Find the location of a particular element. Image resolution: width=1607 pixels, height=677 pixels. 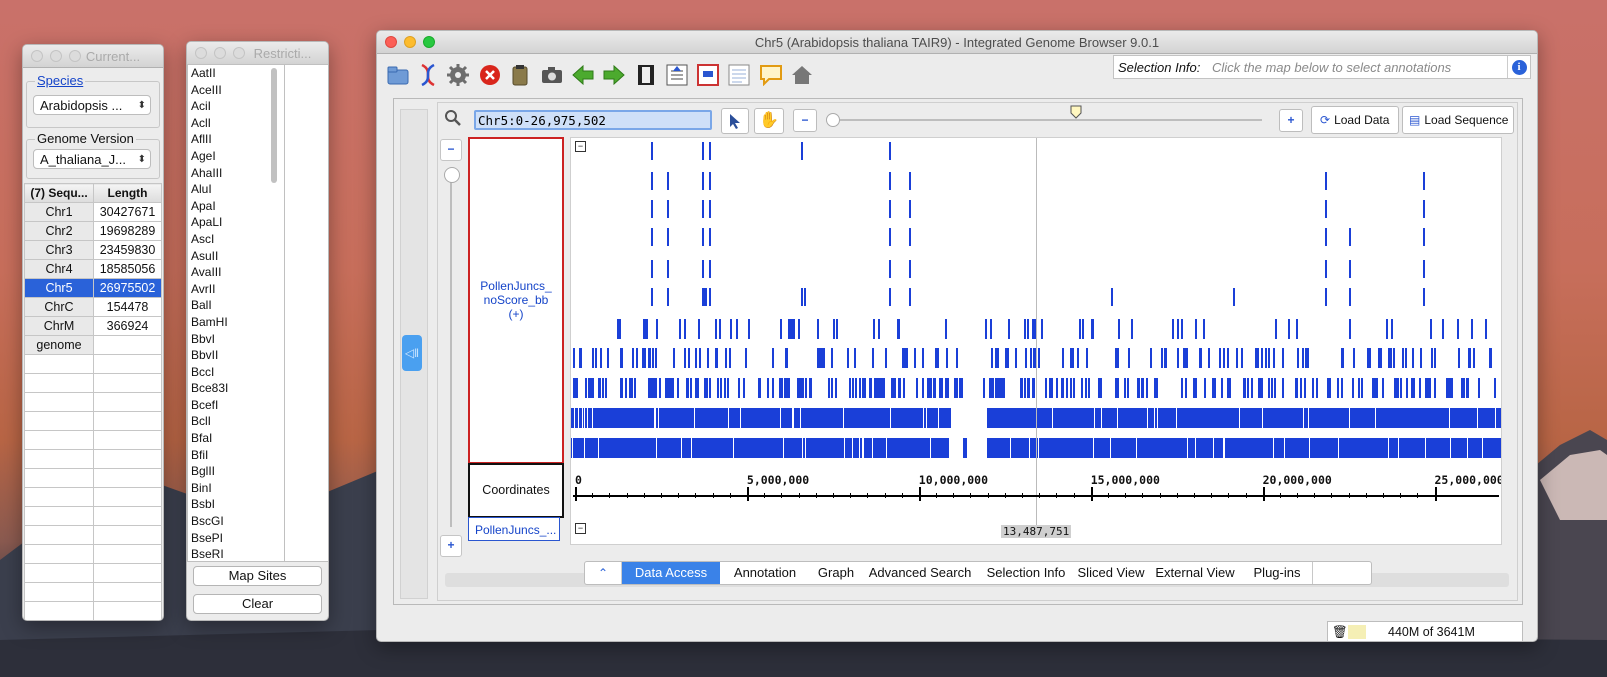

enzyme-item: AhaIII is located at coordinates (236, 173).